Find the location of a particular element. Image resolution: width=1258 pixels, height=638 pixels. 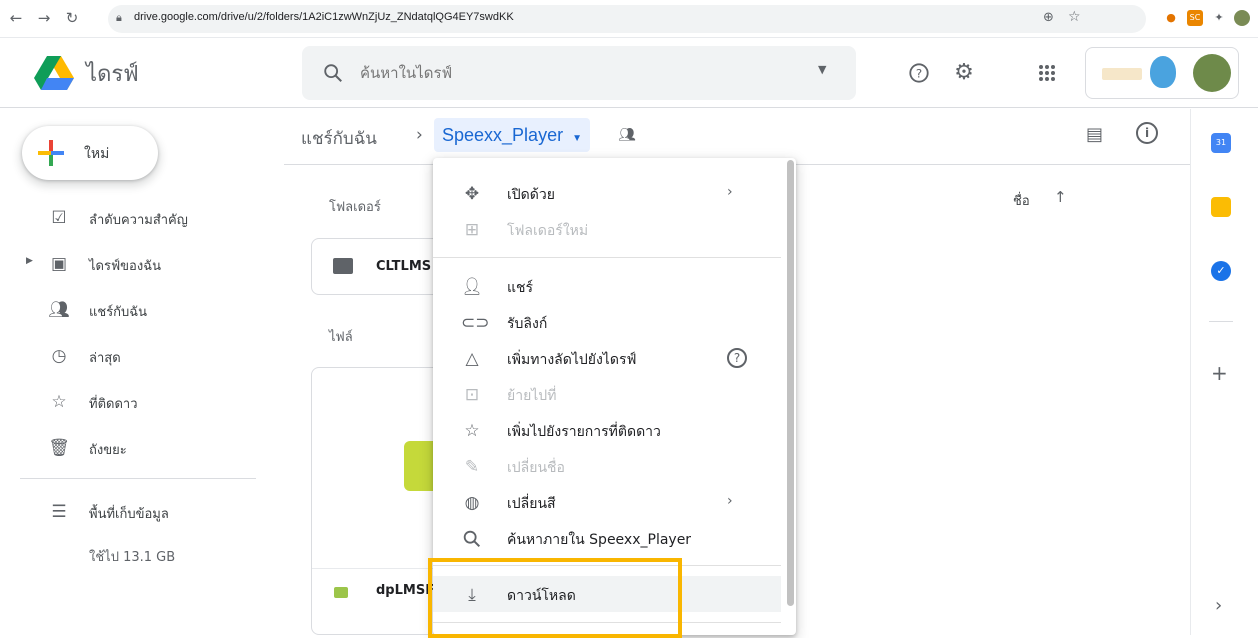

search-options-icon: ▼ is located at coordinates (822, 69).